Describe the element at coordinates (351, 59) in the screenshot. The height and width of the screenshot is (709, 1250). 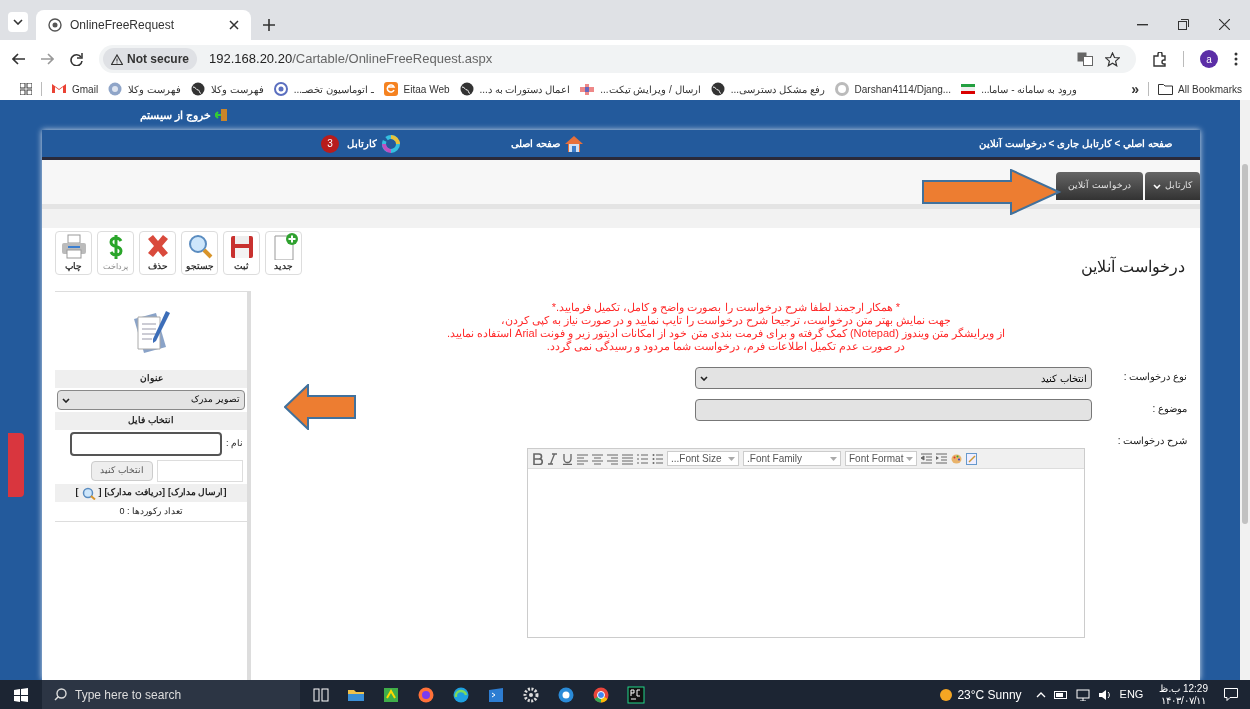
I see `url-text: 192.168.20.20/Cartable/OnlineFreeRequest.aspx` at that location.